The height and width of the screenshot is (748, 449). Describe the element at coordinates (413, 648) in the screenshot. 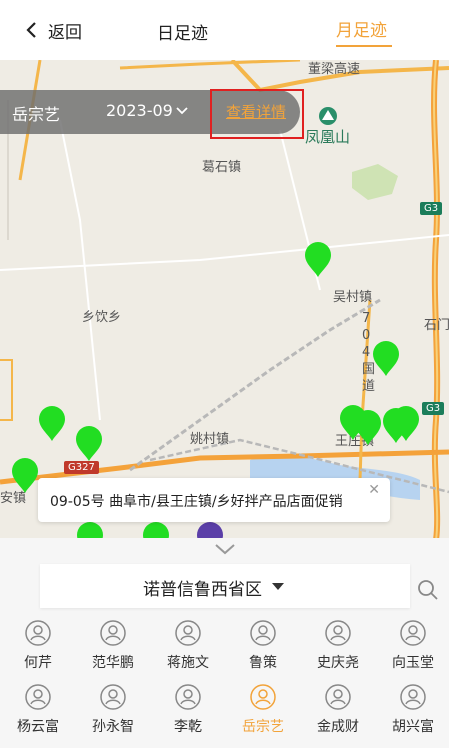

I see `person-item: 向玉堂` at that location.